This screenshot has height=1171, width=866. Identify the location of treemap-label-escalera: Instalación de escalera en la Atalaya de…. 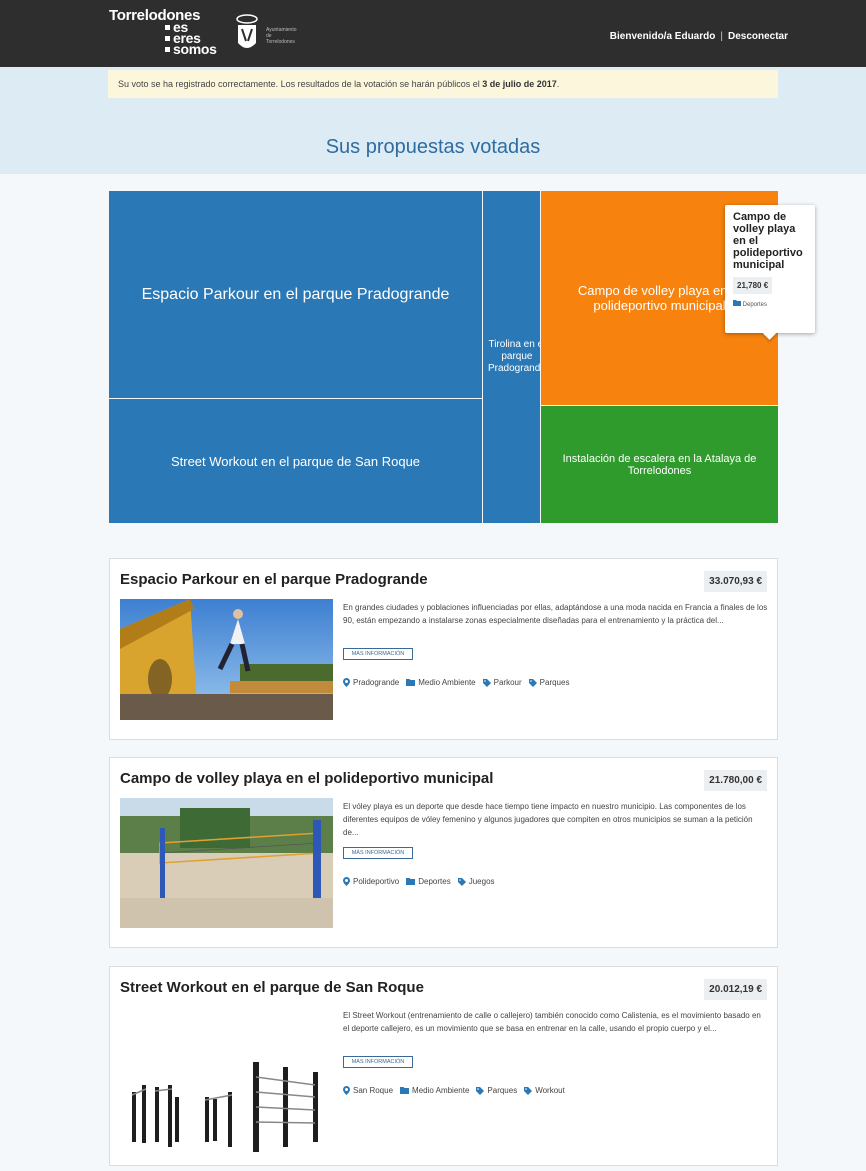
(659, 464).